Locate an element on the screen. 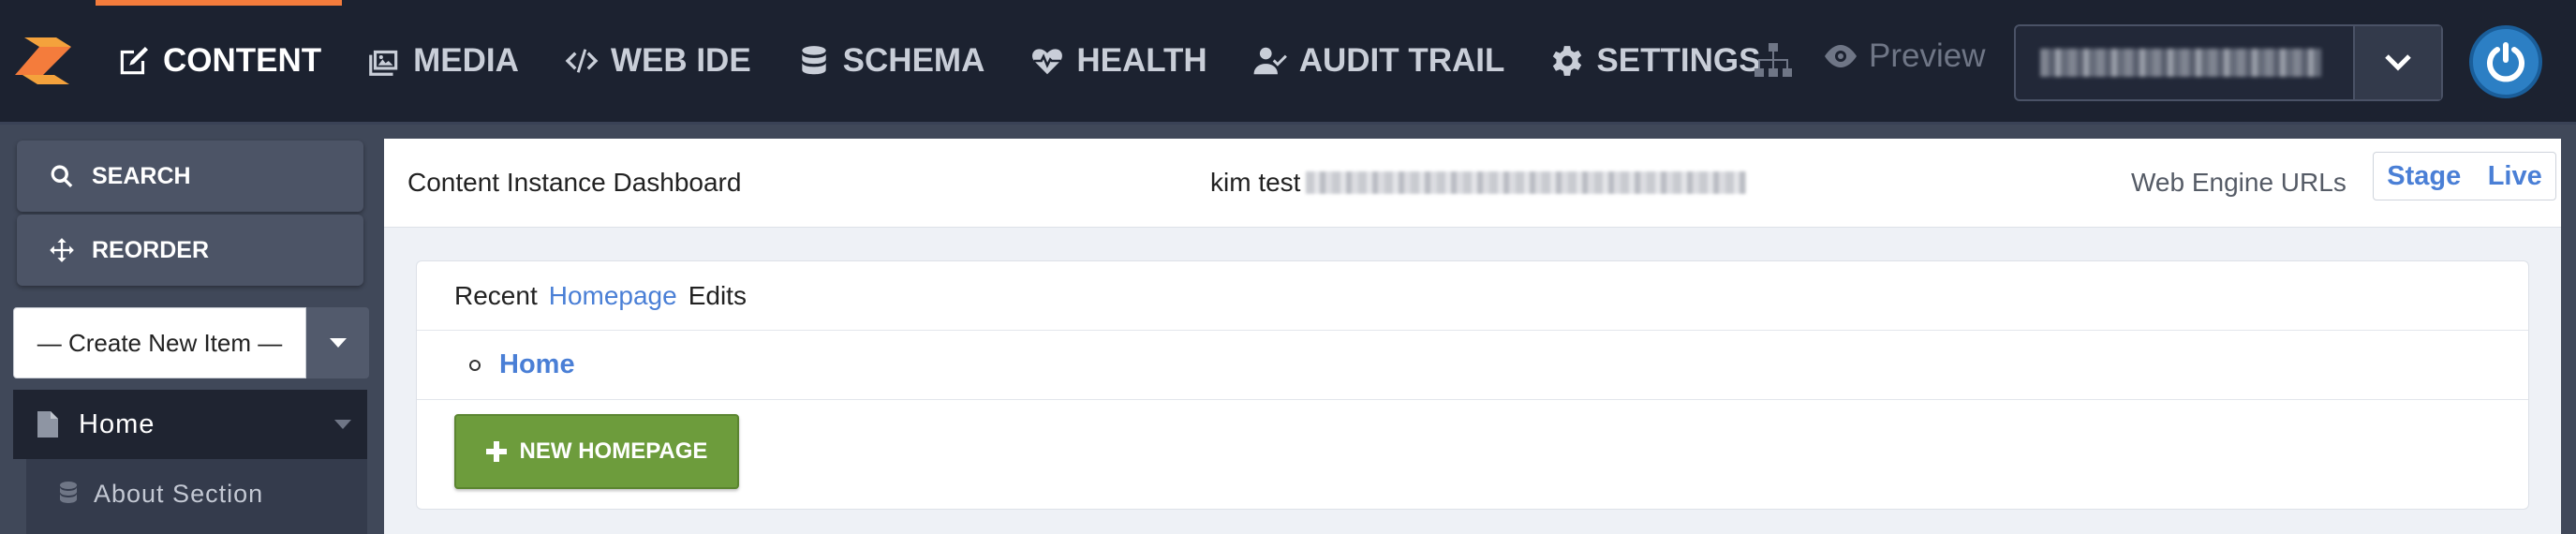 The image size is (2576, 534). recent-edits-heading: Recent Homepage Edits is located at coordinates (1472, 296).